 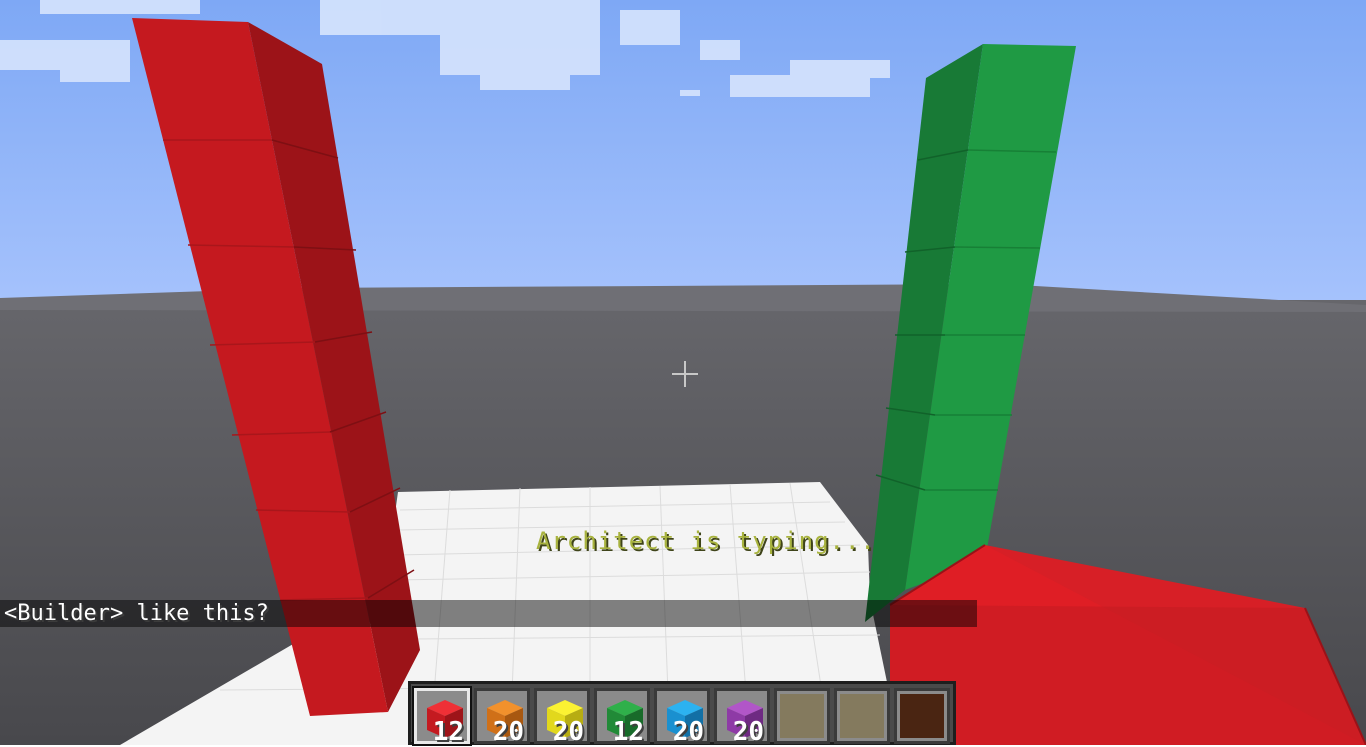 I want to click on chat-message-text: <Builder> like this?, so click(x=136, y=613).